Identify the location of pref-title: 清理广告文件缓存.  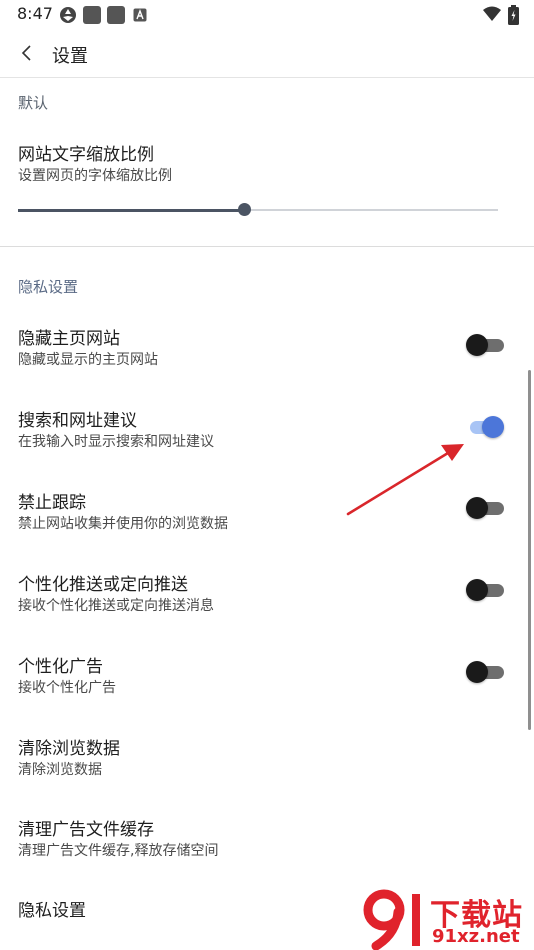
(86, 830).